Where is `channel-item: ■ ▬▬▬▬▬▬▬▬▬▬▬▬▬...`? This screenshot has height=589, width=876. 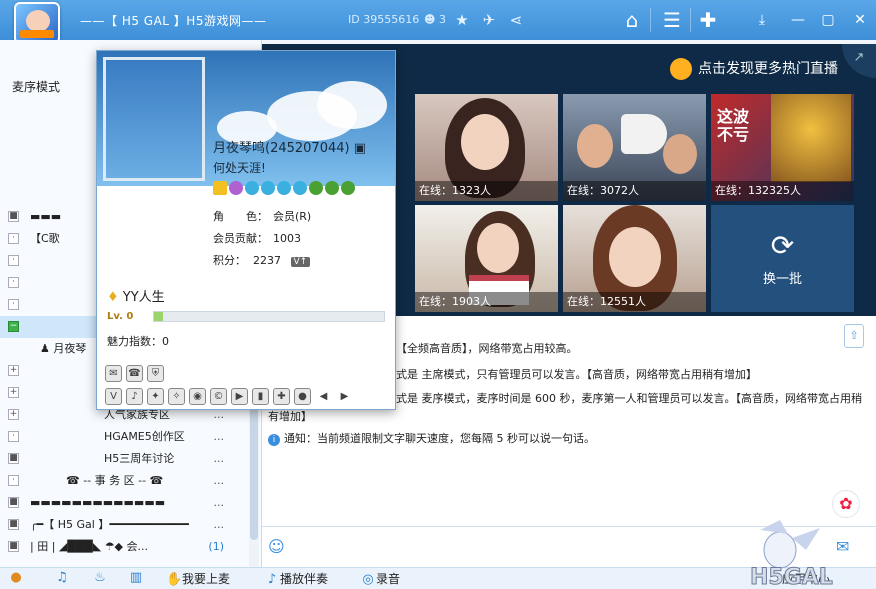 channel-item: ■ ▬▬▬▬▬▬▬▬▬▬▬▬▬... is located at coordinates (129, 503).